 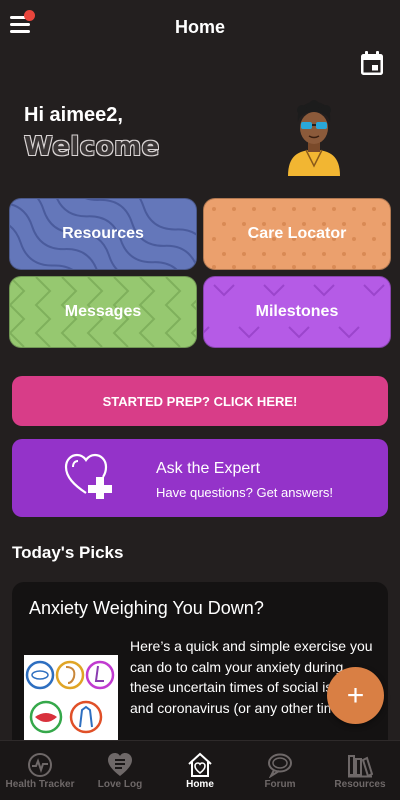 I want to click on home-icon, so click(x=200, y=764).